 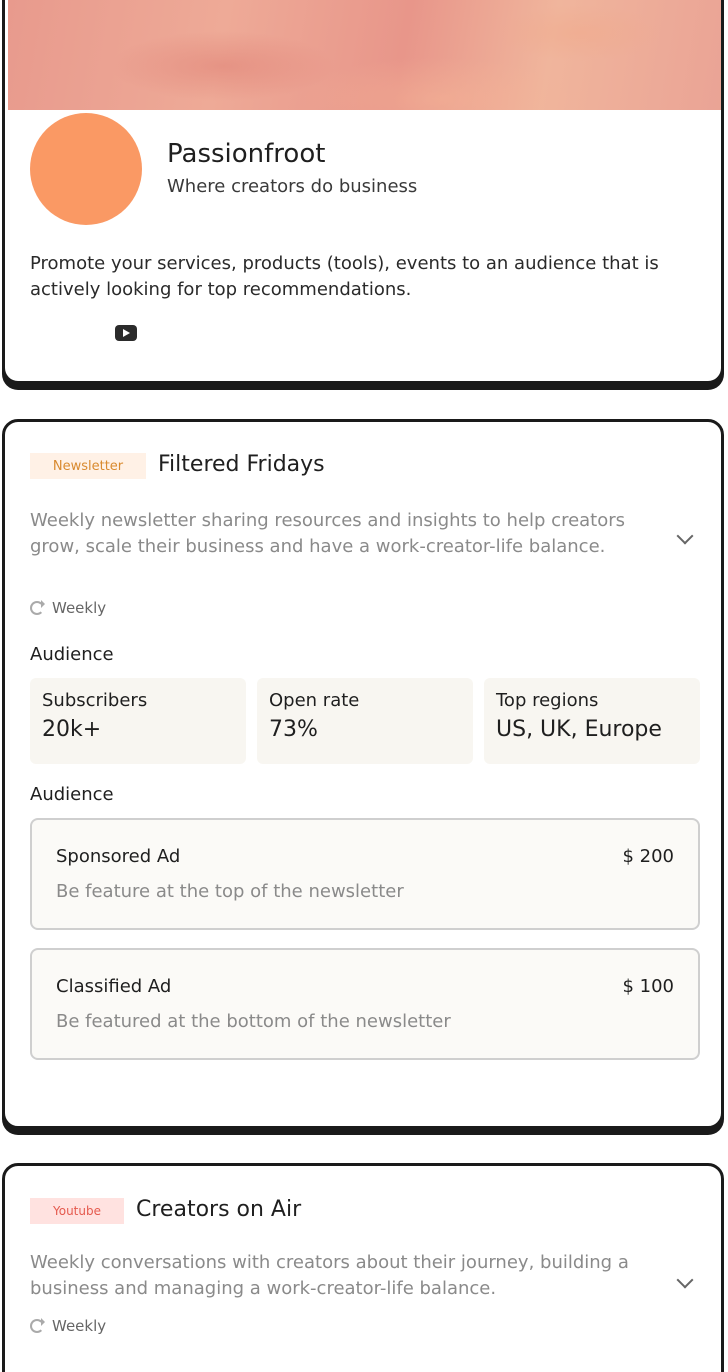 I want to click on audience-label: Audience, so click(x=72, y=654).